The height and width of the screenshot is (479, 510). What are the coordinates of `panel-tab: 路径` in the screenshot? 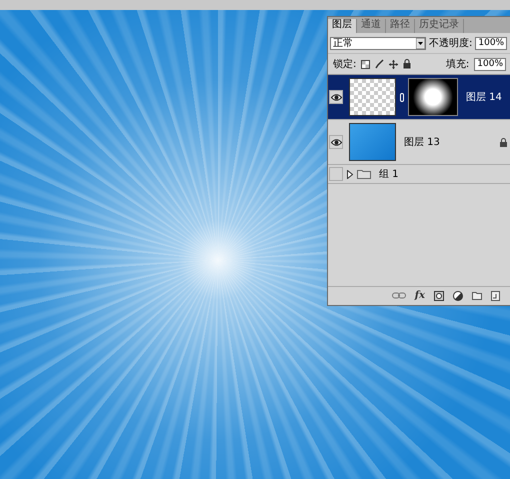 It's located at (400, 26).